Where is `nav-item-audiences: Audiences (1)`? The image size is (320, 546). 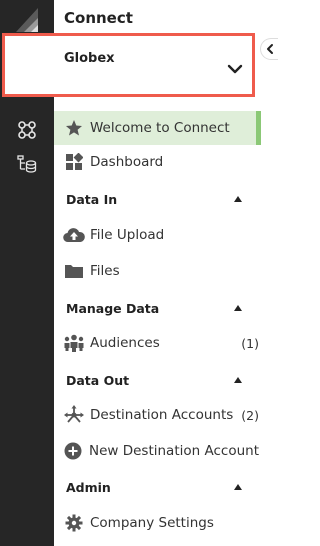
nav-item-audiences: Audiences (1) is located at coordinates (156, 343).